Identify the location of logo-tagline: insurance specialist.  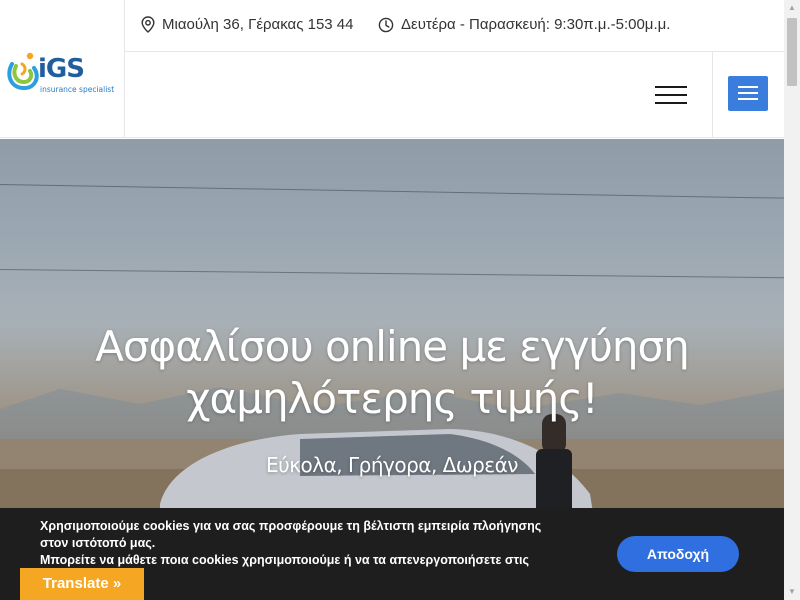
(77, 89).